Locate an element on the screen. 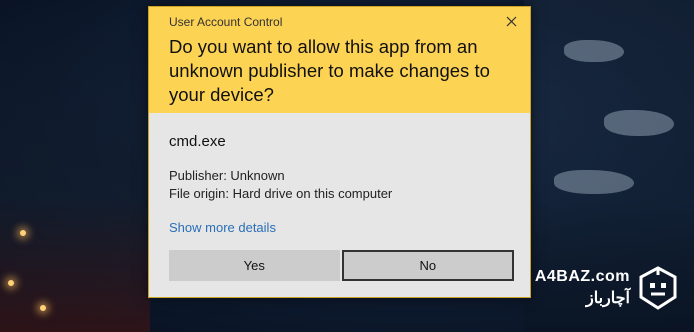 Image resolution: width=694 pixels, height=332 pixels. button-row: Yes No is located at coordinates (341, 265).